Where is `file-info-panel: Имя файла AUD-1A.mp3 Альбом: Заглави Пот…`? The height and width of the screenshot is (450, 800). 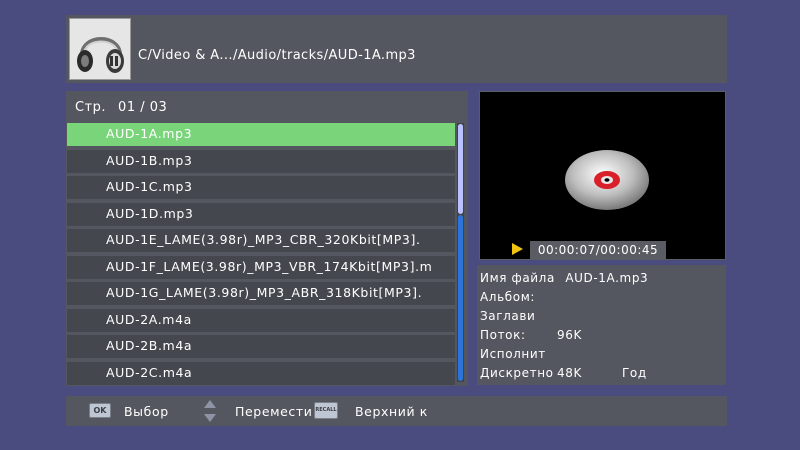
file-info-panel: Имя файла AUD-1A.mp3 Альбом: Заглави Пот… is located at coordinates (601, 325).